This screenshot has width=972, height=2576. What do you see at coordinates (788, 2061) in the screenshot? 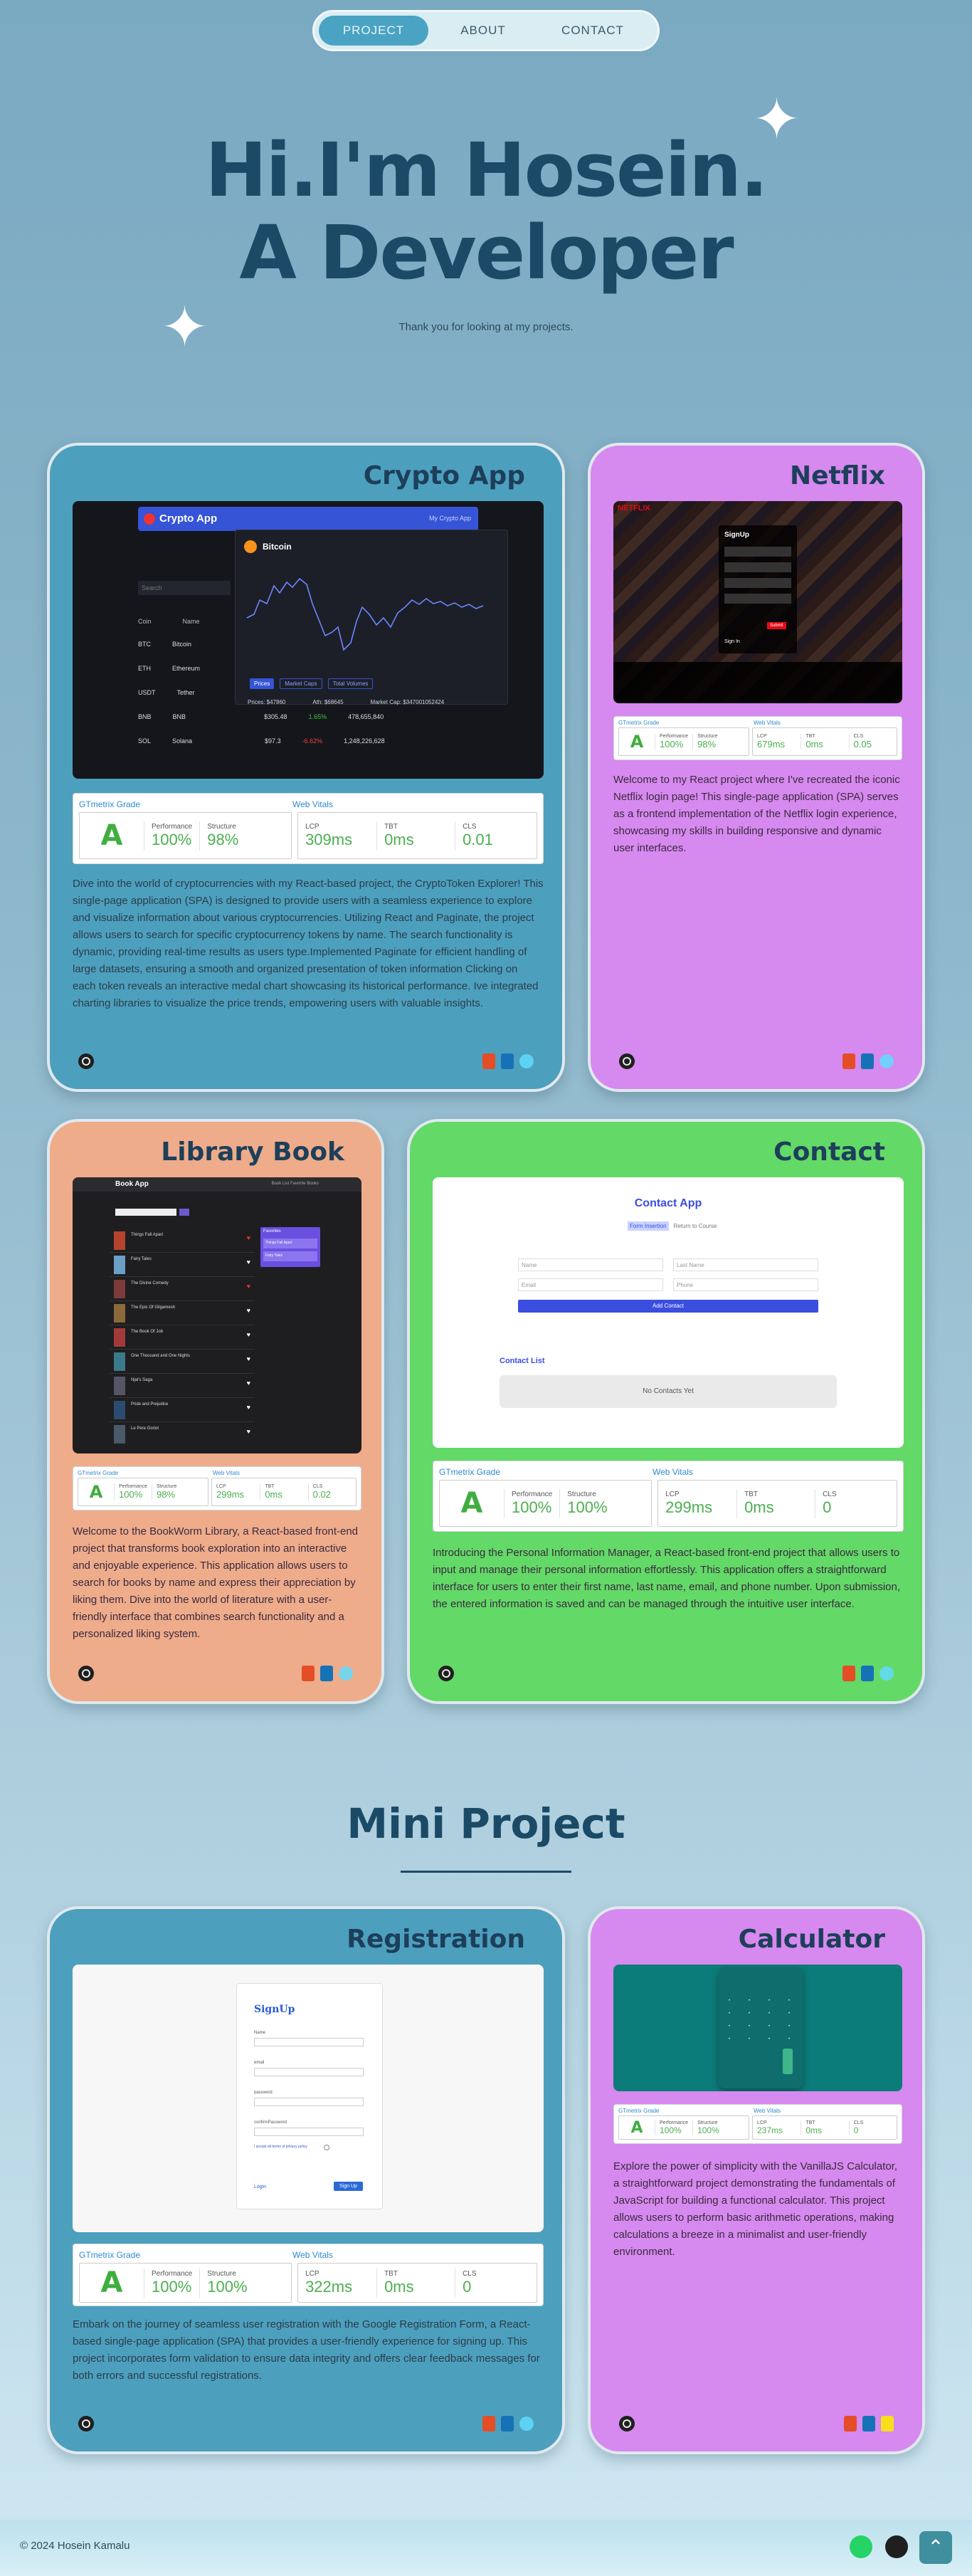
I see `equals-key` at bounding box center [788, 2061].